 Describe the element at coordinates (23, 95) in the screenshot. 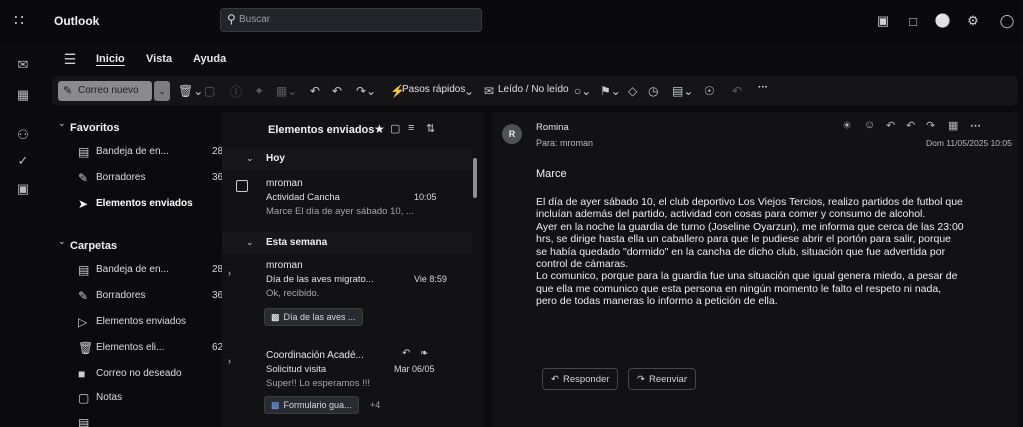

I see `calendar-icon: ▦` at that location.